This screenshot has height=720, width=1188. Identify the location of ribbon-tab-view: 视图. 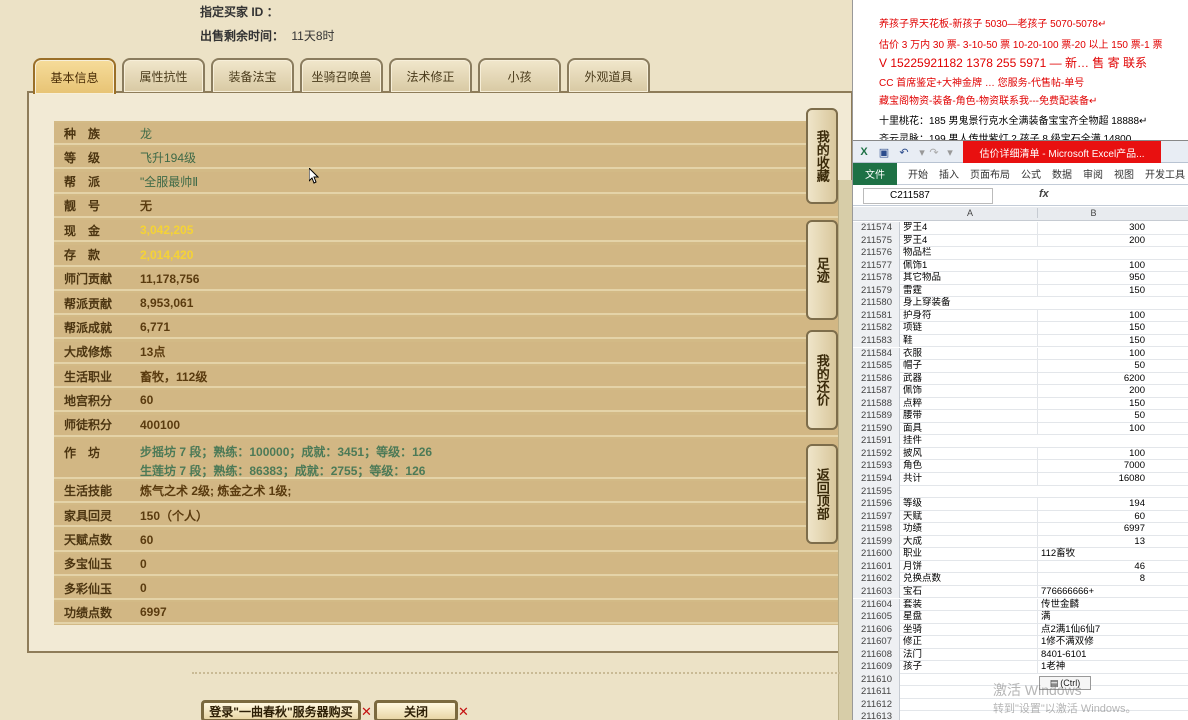
(1124, 173).